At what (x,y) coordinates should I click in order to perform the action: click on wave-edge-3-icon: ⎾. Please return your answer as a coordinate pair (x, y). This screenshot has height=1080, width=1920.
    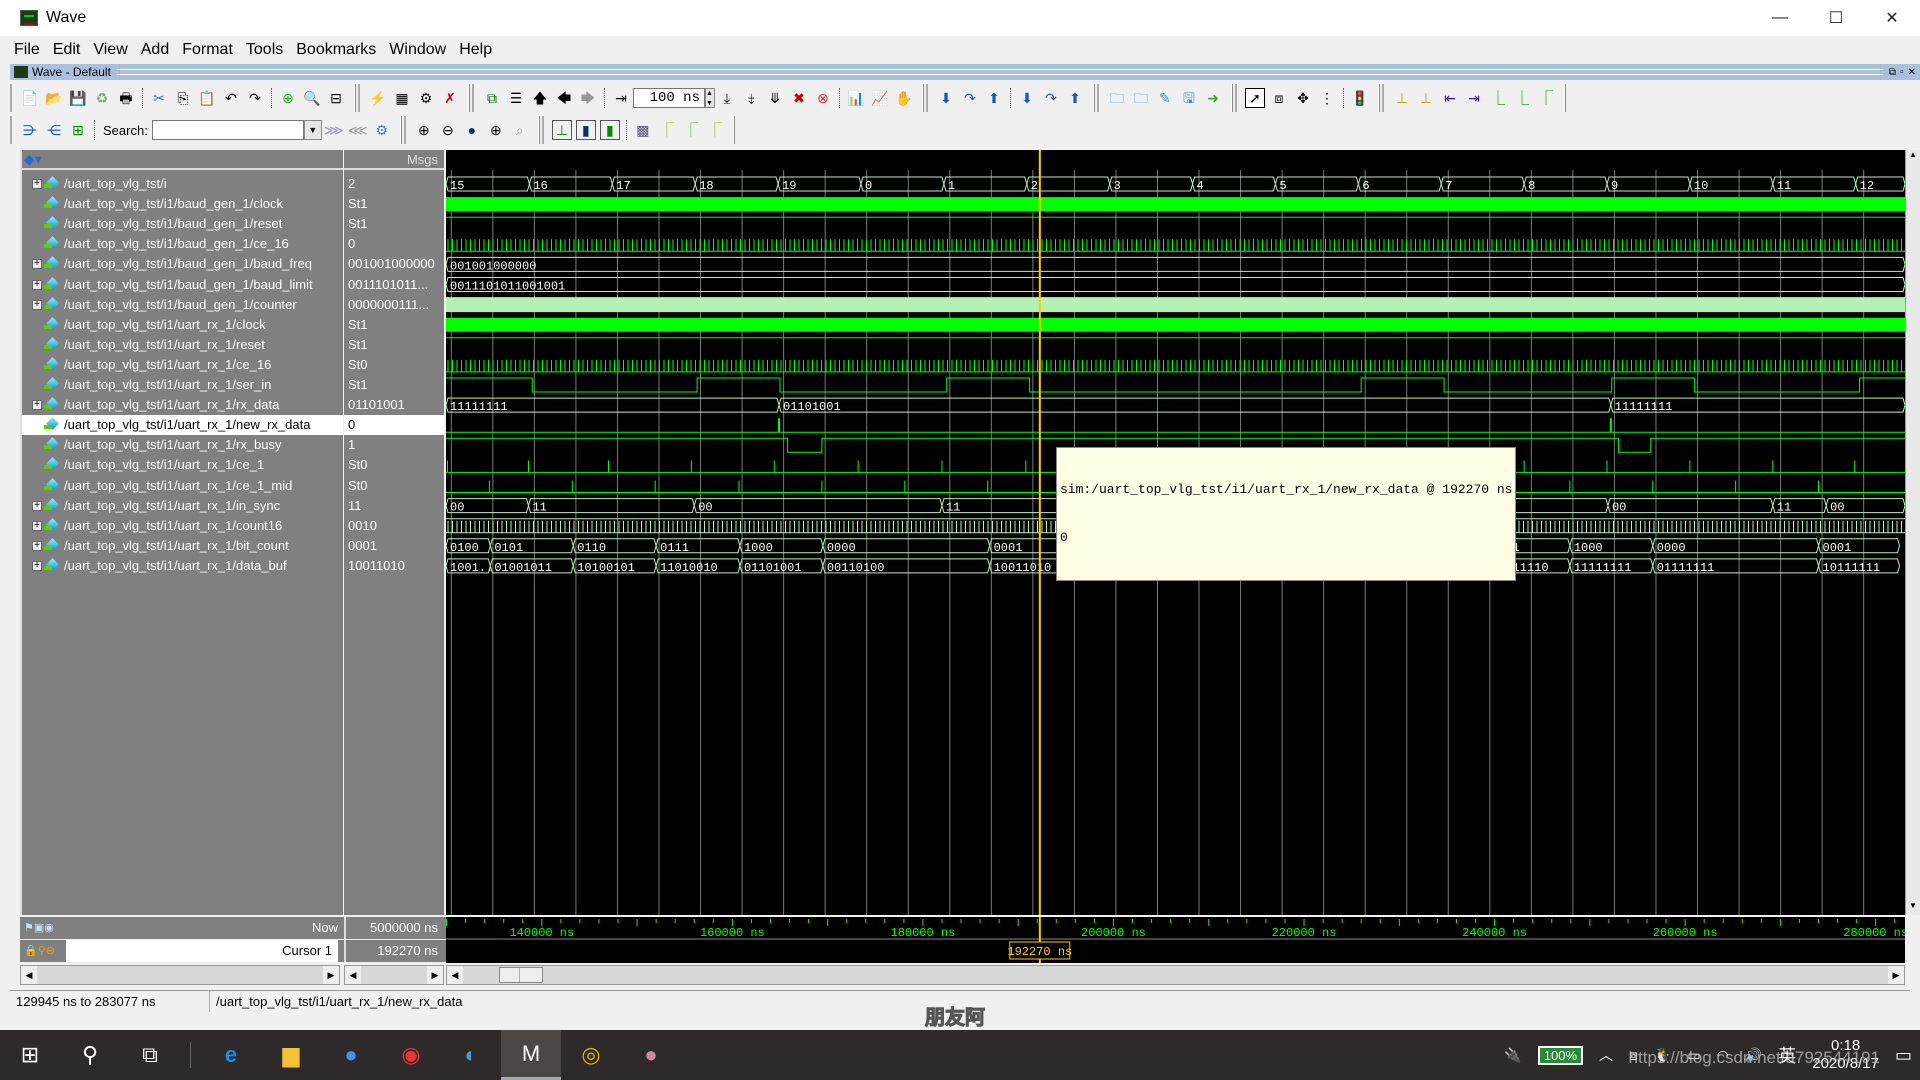
    Looking at the image, I should click on (715, 130).